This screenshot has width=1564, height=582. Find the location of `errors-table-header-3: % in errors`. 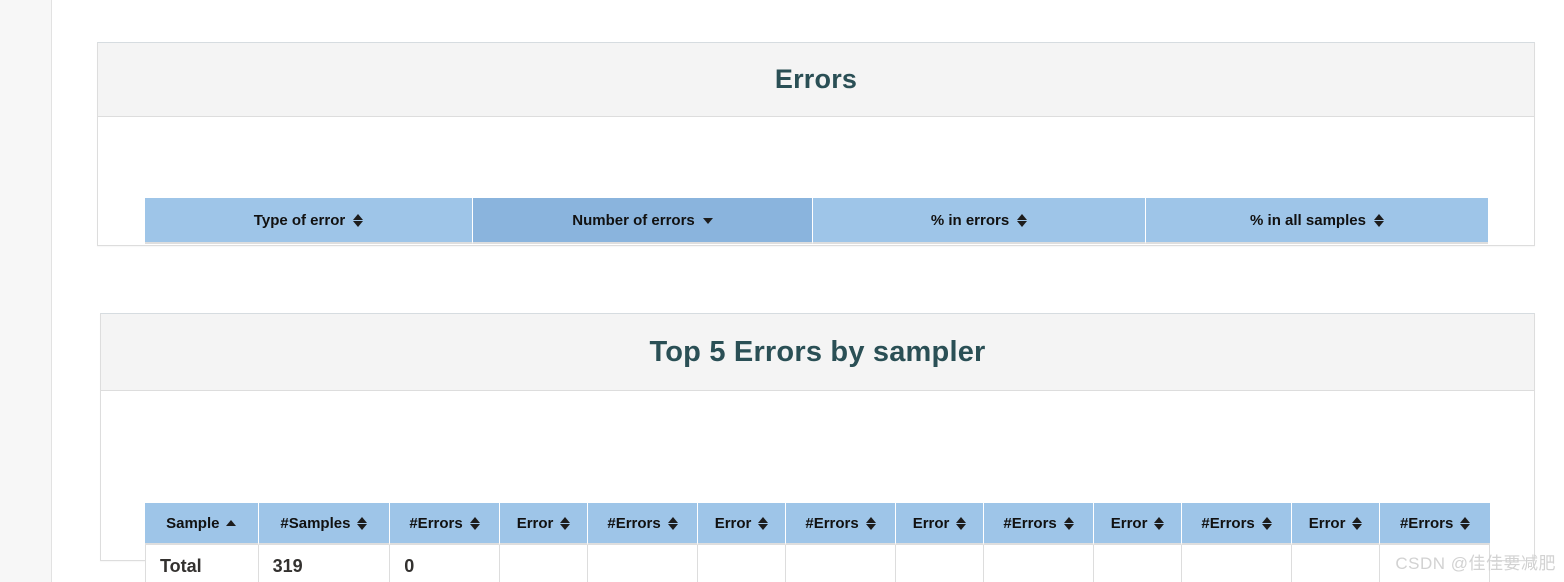

errors-table-header-3: % in errors is located at coordinates (979, 221).